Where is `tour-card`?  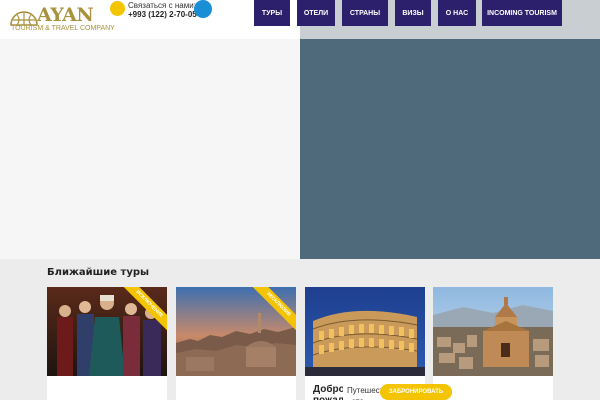
tour-card is located at coordinates (493, 343).